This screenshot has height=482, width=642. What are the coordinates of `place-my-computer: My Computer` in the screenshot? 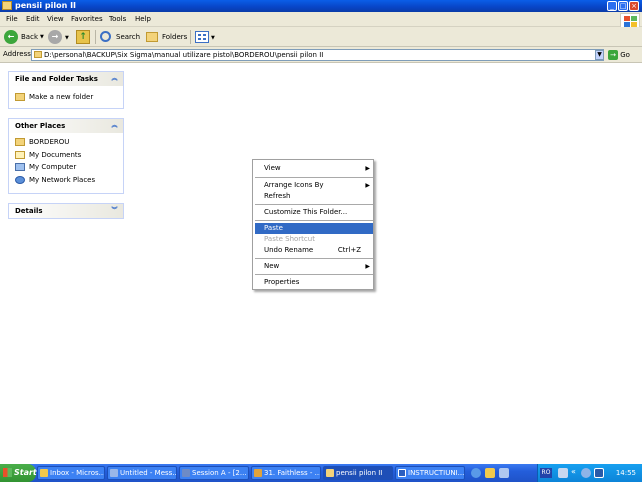 It's located at (66, 167).